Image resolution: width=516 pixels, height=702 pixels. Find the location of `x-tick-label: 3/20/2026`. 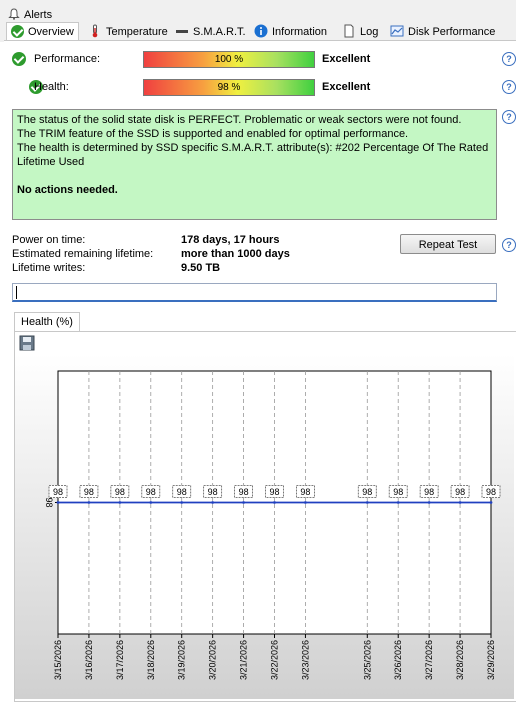

x-tick-label: 3/20/2026 is located at coordinates (213, 660).